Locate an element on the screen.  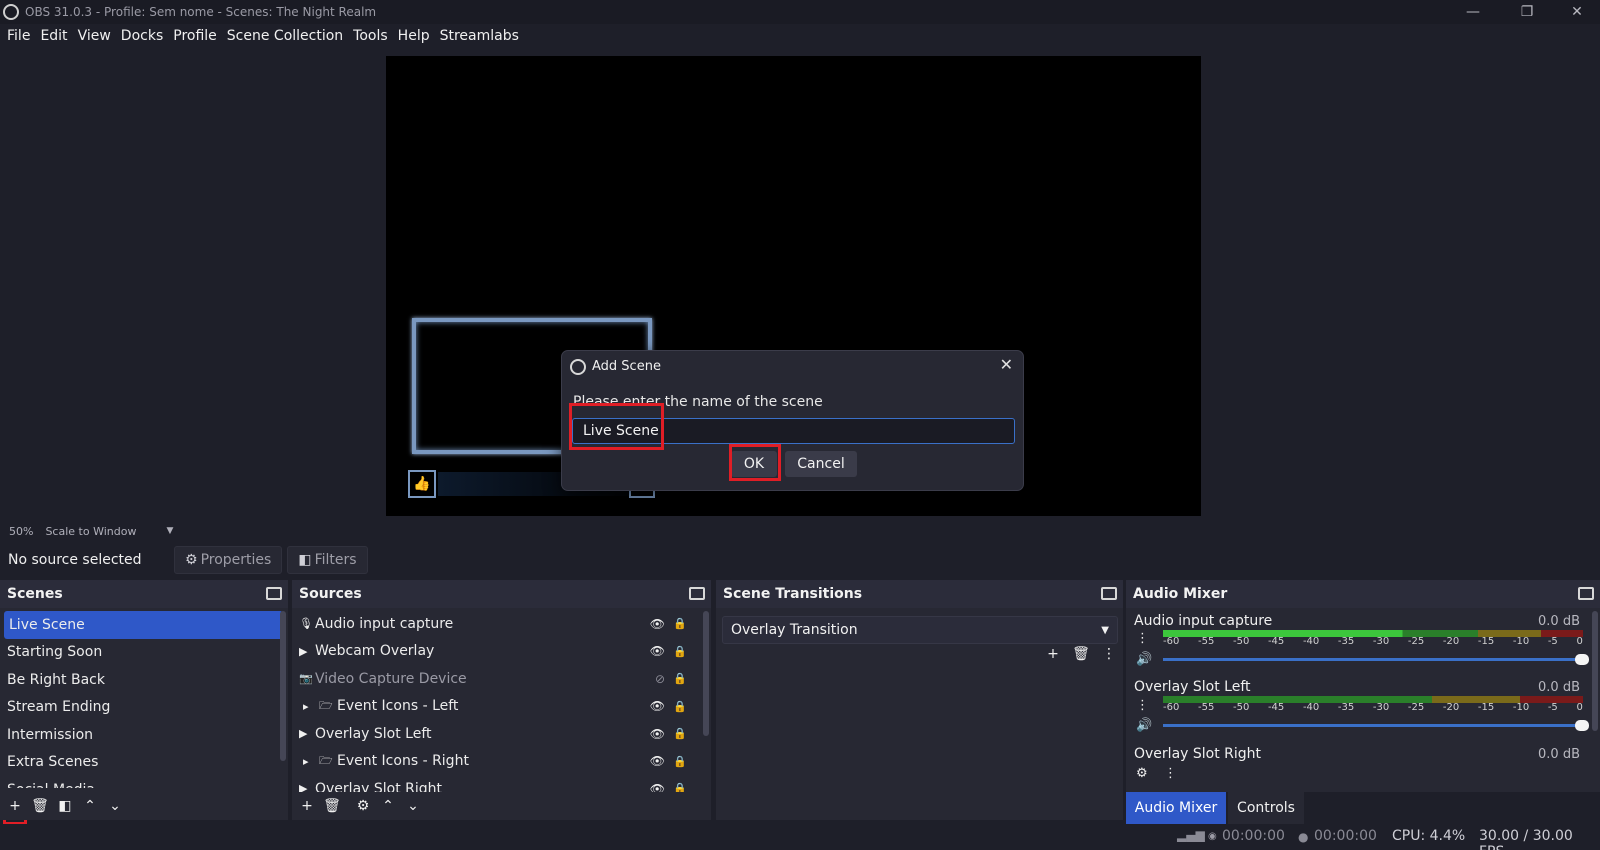
remove-scene-button: 🗑 is located at coordinates (40, 806).